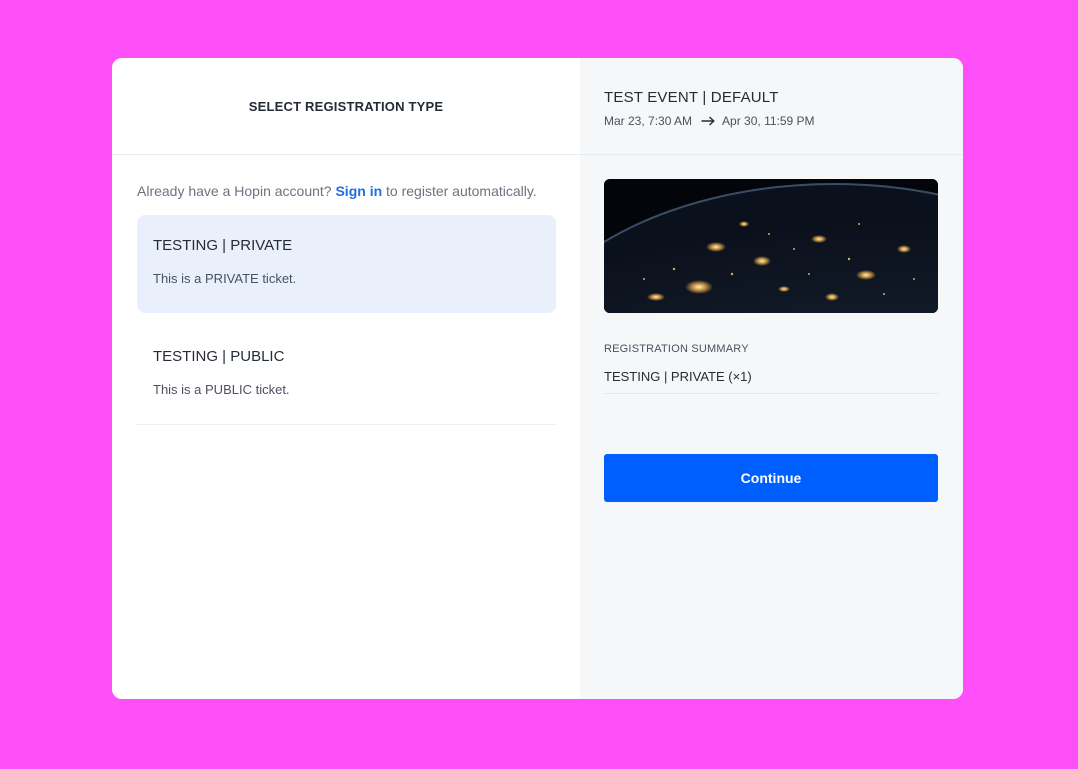  I want to click on arrow-right-icon, so click(708, 121).